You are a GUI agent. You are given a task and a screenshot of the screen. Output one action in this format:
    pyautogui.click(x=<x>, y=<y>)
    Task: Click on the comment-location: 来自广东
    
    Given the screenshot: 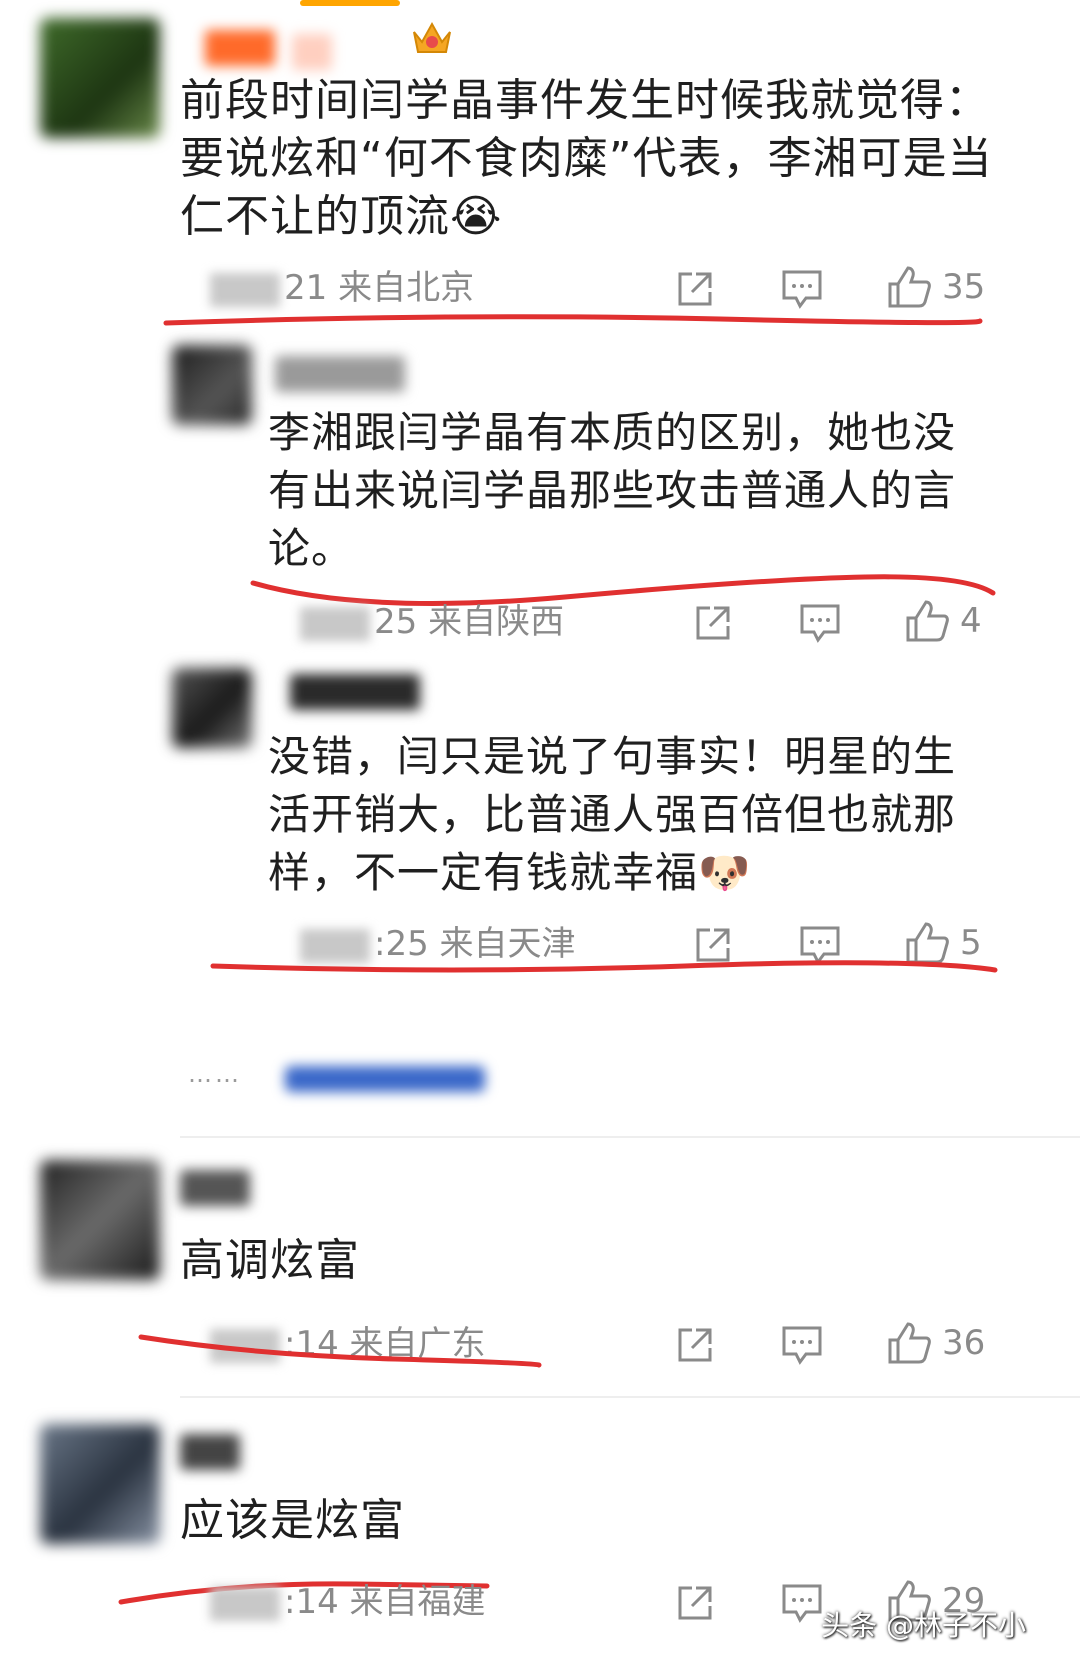 What is the action you would take?
    pyautogui.click(x=417, y=1344)
    